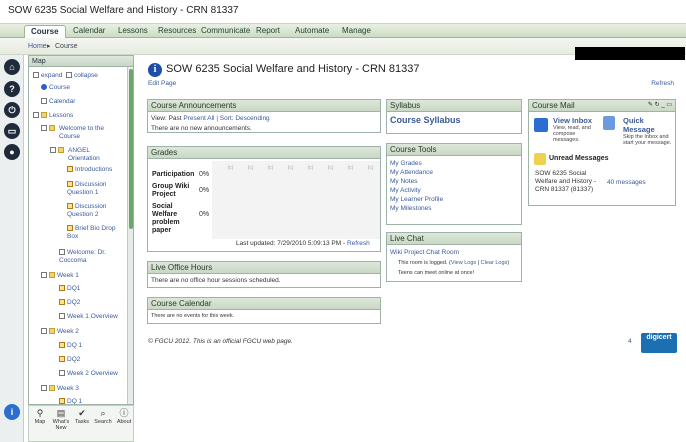  I want to click on widget-controls: ✎ ↻ _ ▭, so click(660, 104).